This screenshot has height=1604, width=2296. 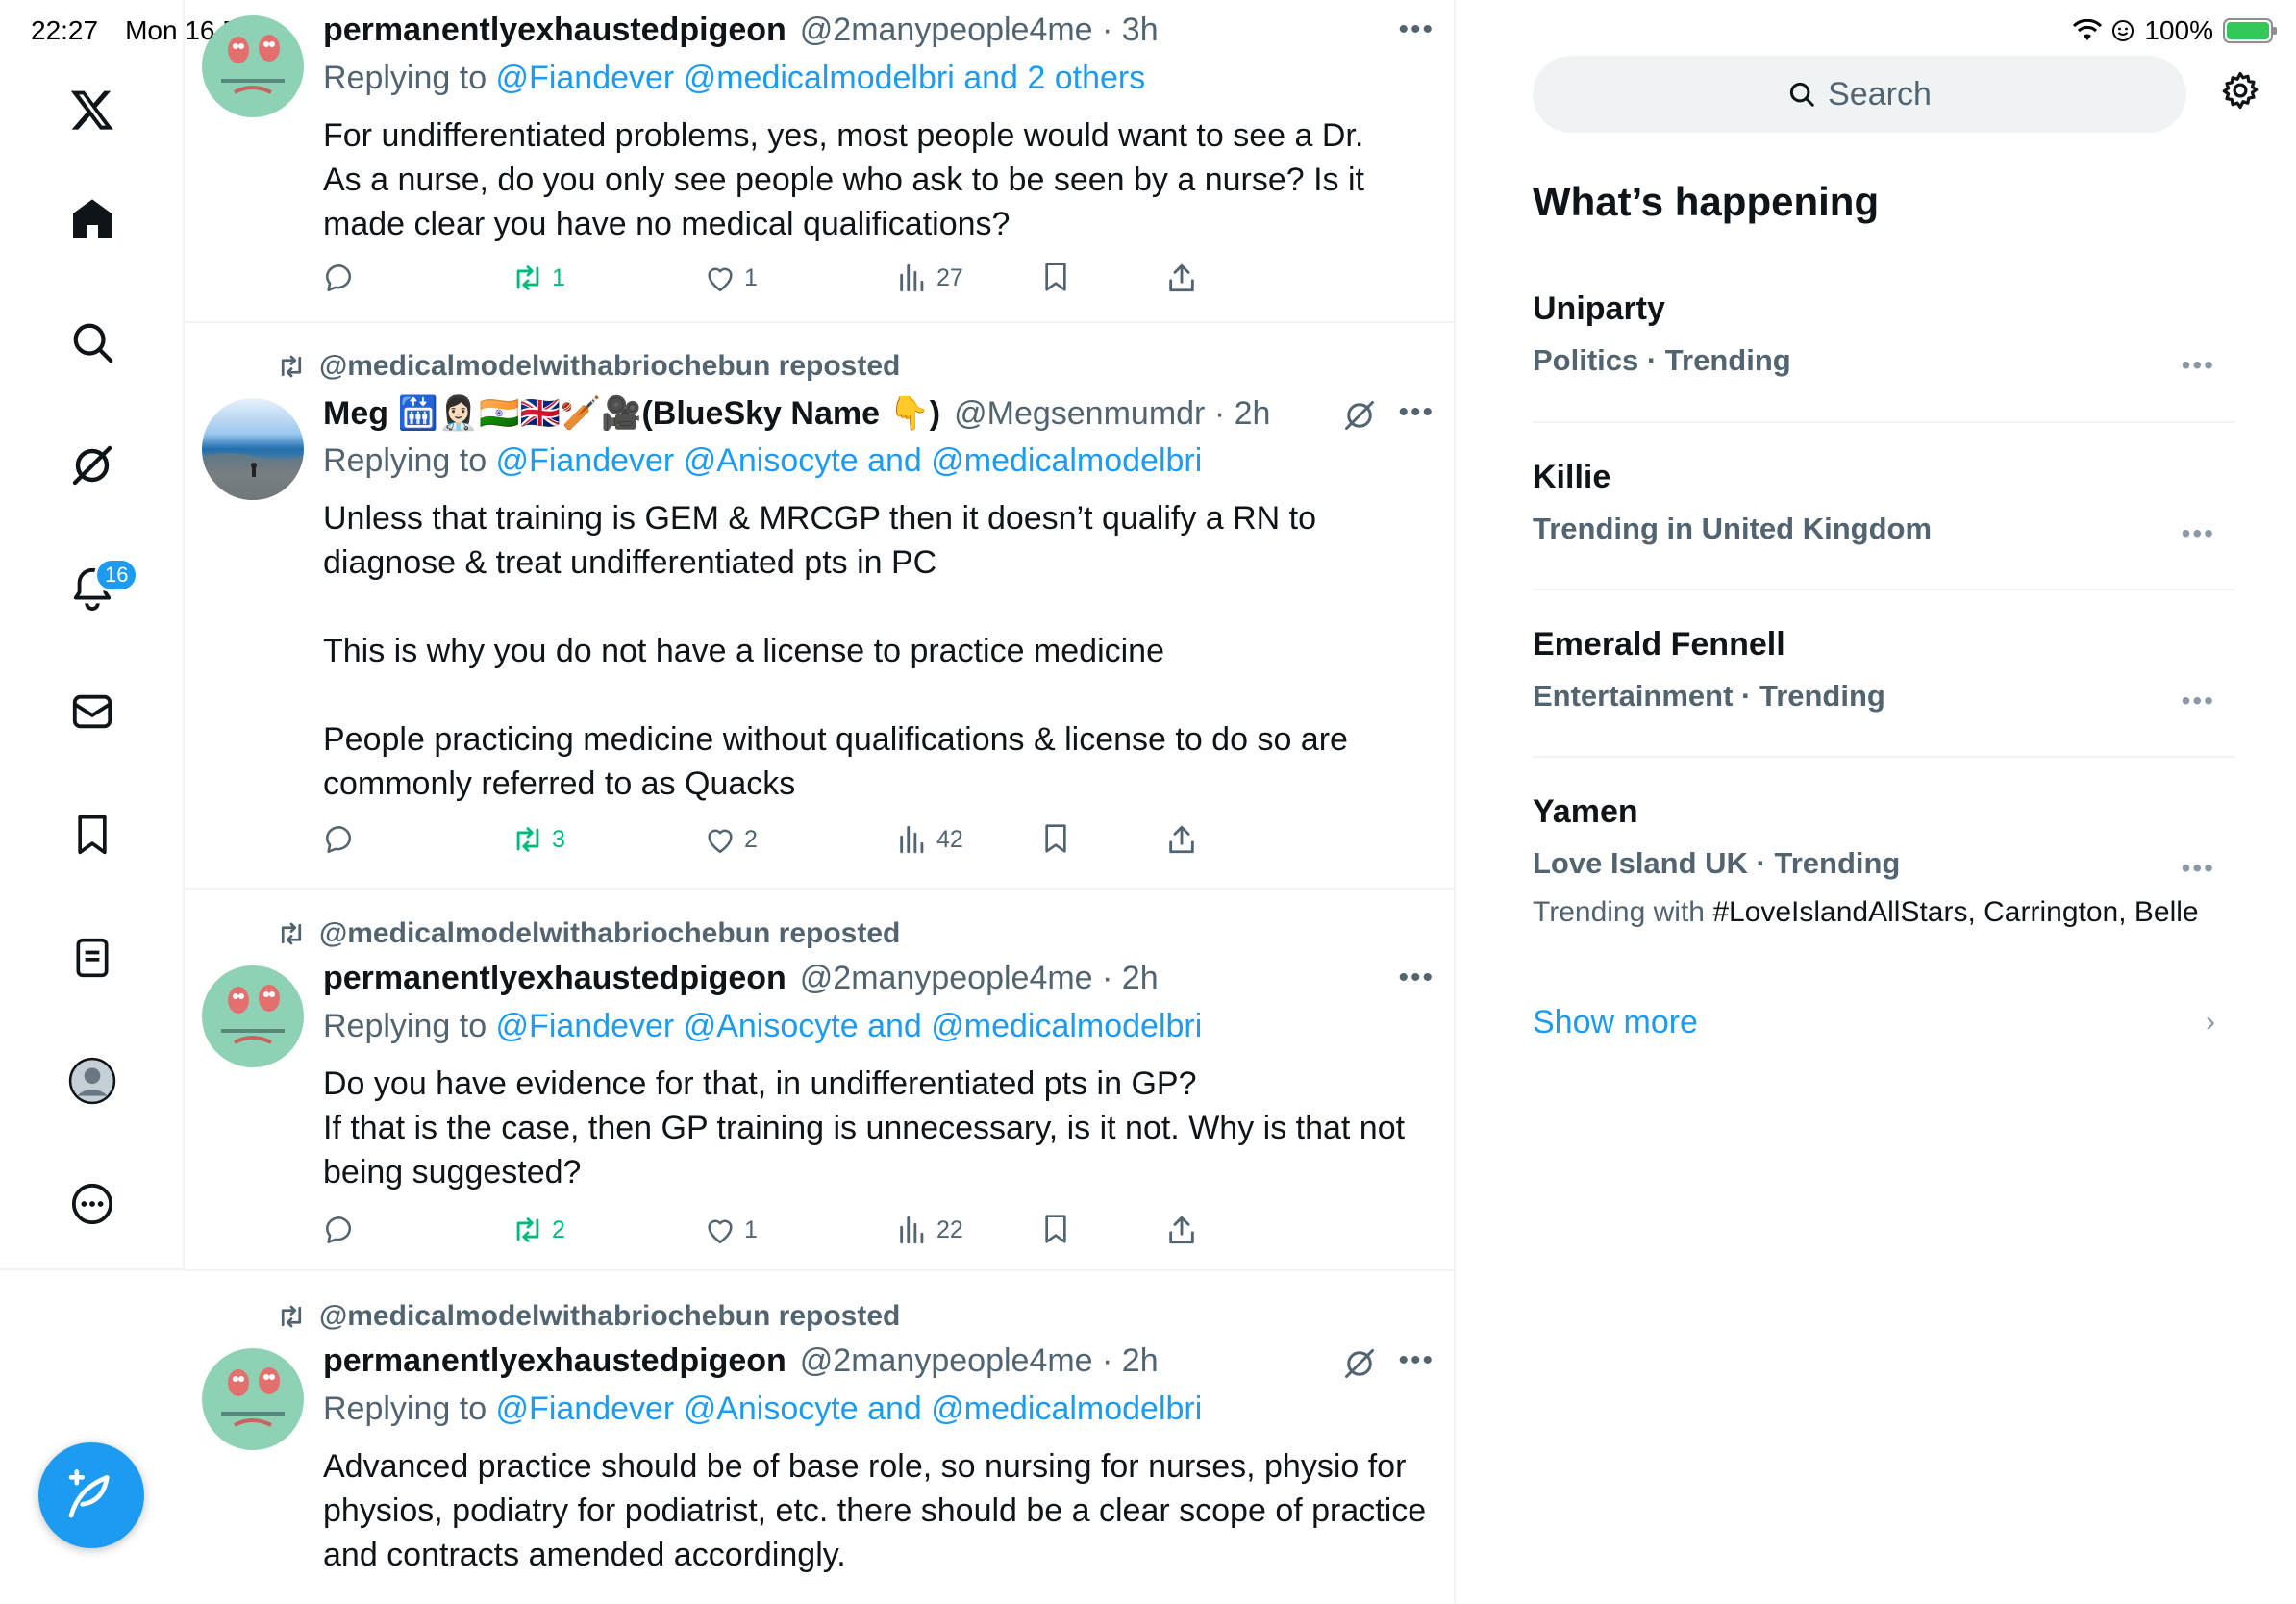 I want to click on trend-item: Killie Trending in United Kingdom •••, so click(x=1883, y=504).